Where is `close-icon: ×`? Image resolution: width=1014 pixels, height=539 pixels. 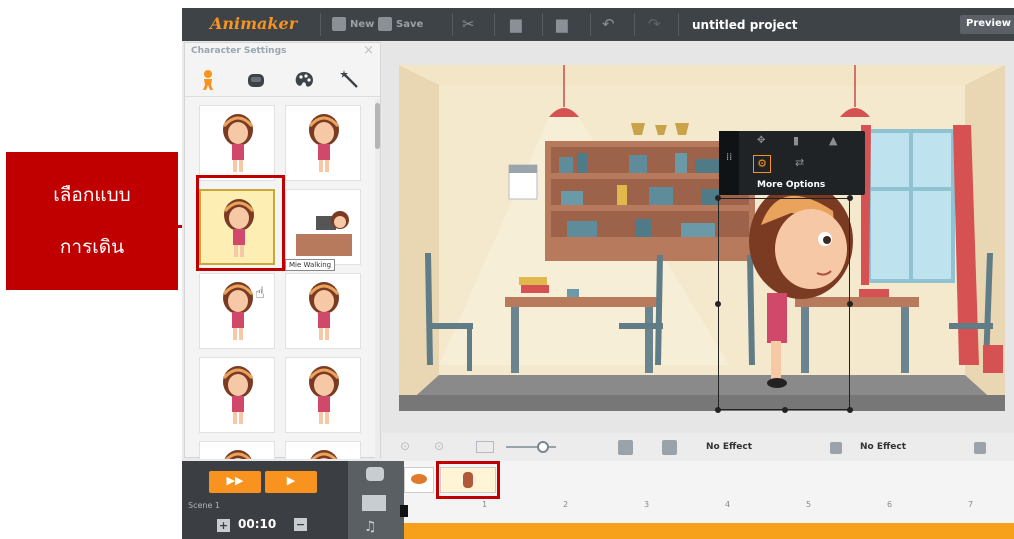
close-icon: × is located at coordinates (368, 50).